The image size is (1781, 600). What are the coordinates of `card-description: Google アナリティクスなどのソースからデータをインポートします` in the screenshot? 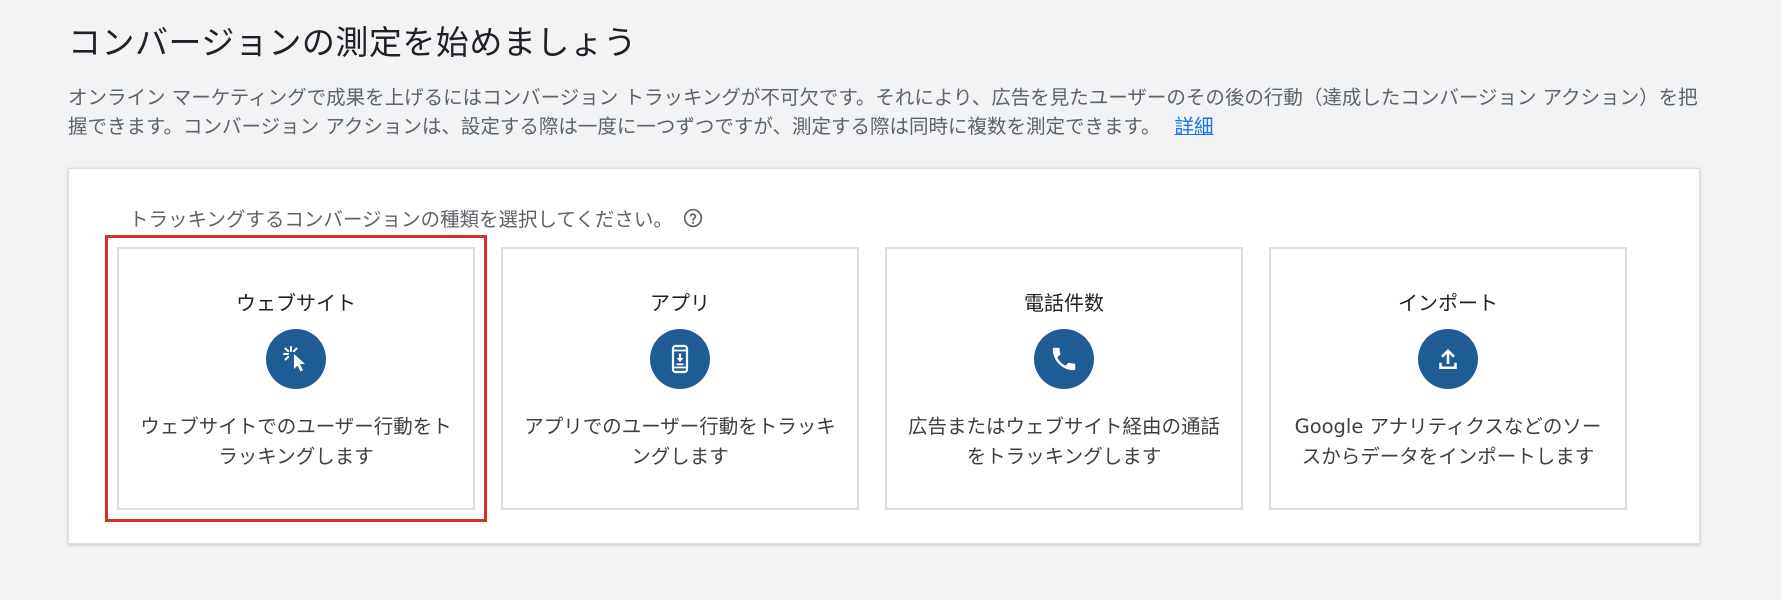 It's located at (1448, 441).